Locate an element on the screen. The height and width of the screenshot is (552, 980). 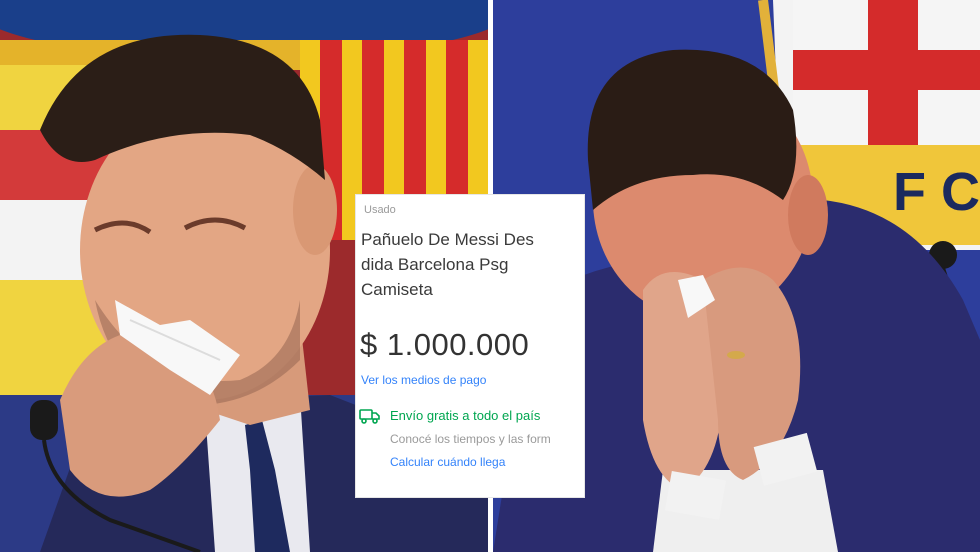
listing-title-line-3: Camiseta is located at coordinates (397, 289).